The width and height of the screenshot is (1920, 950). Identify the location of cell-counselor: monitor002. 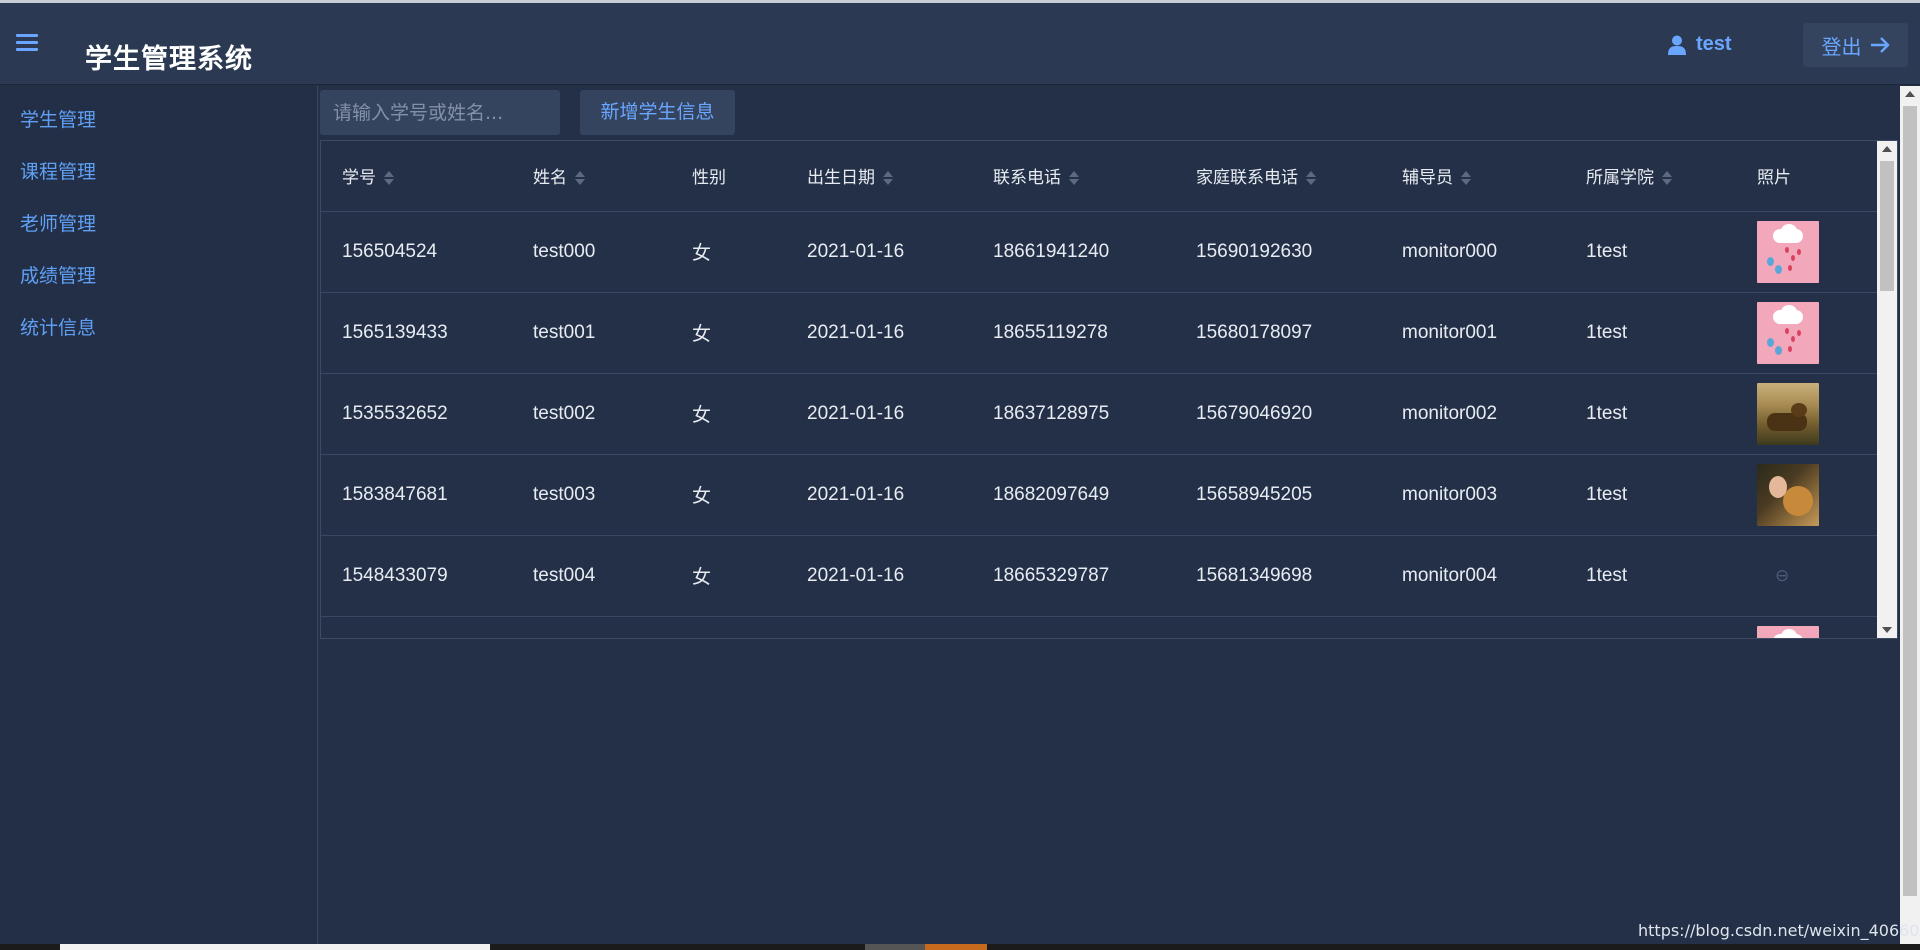
(1473, 414).